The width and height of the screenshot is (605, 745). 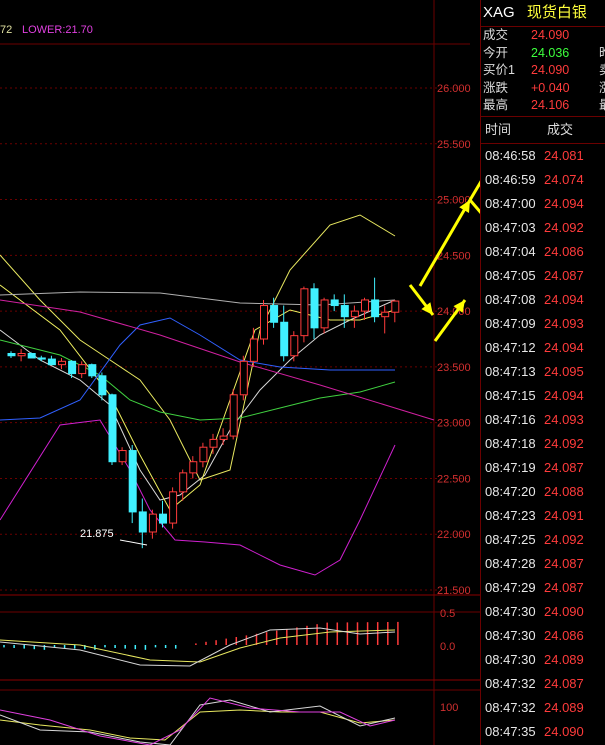 What do you see at coordinates (543, 324) in the screenshot?
I see `tick-row: 08:47:09 24.093` at bounding box center [543, 324].